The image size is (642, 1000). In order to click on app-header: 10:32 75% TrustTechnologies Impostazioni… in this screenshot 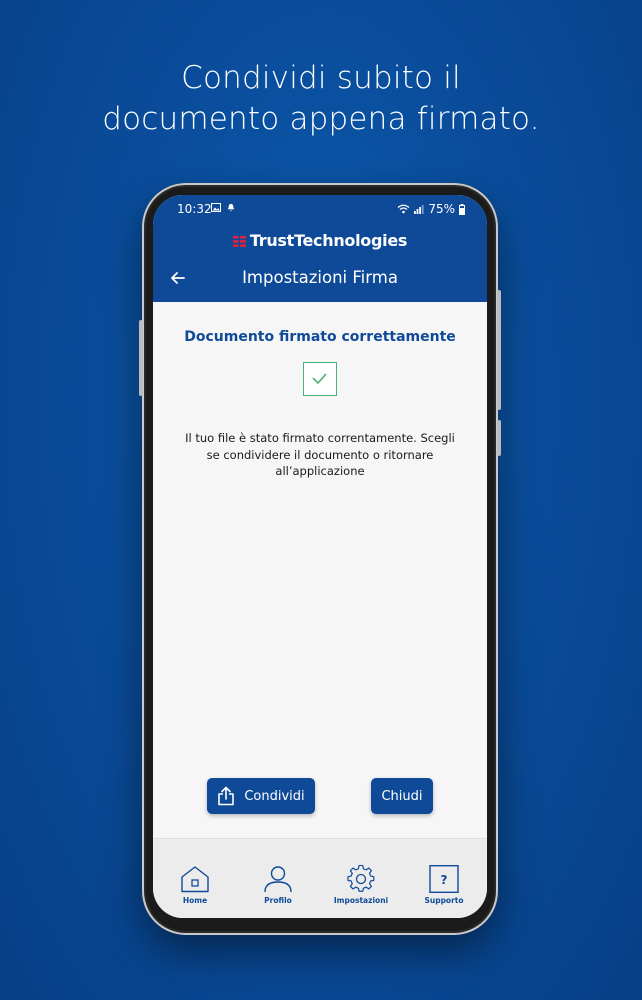, I will do `click(320, 248)`.